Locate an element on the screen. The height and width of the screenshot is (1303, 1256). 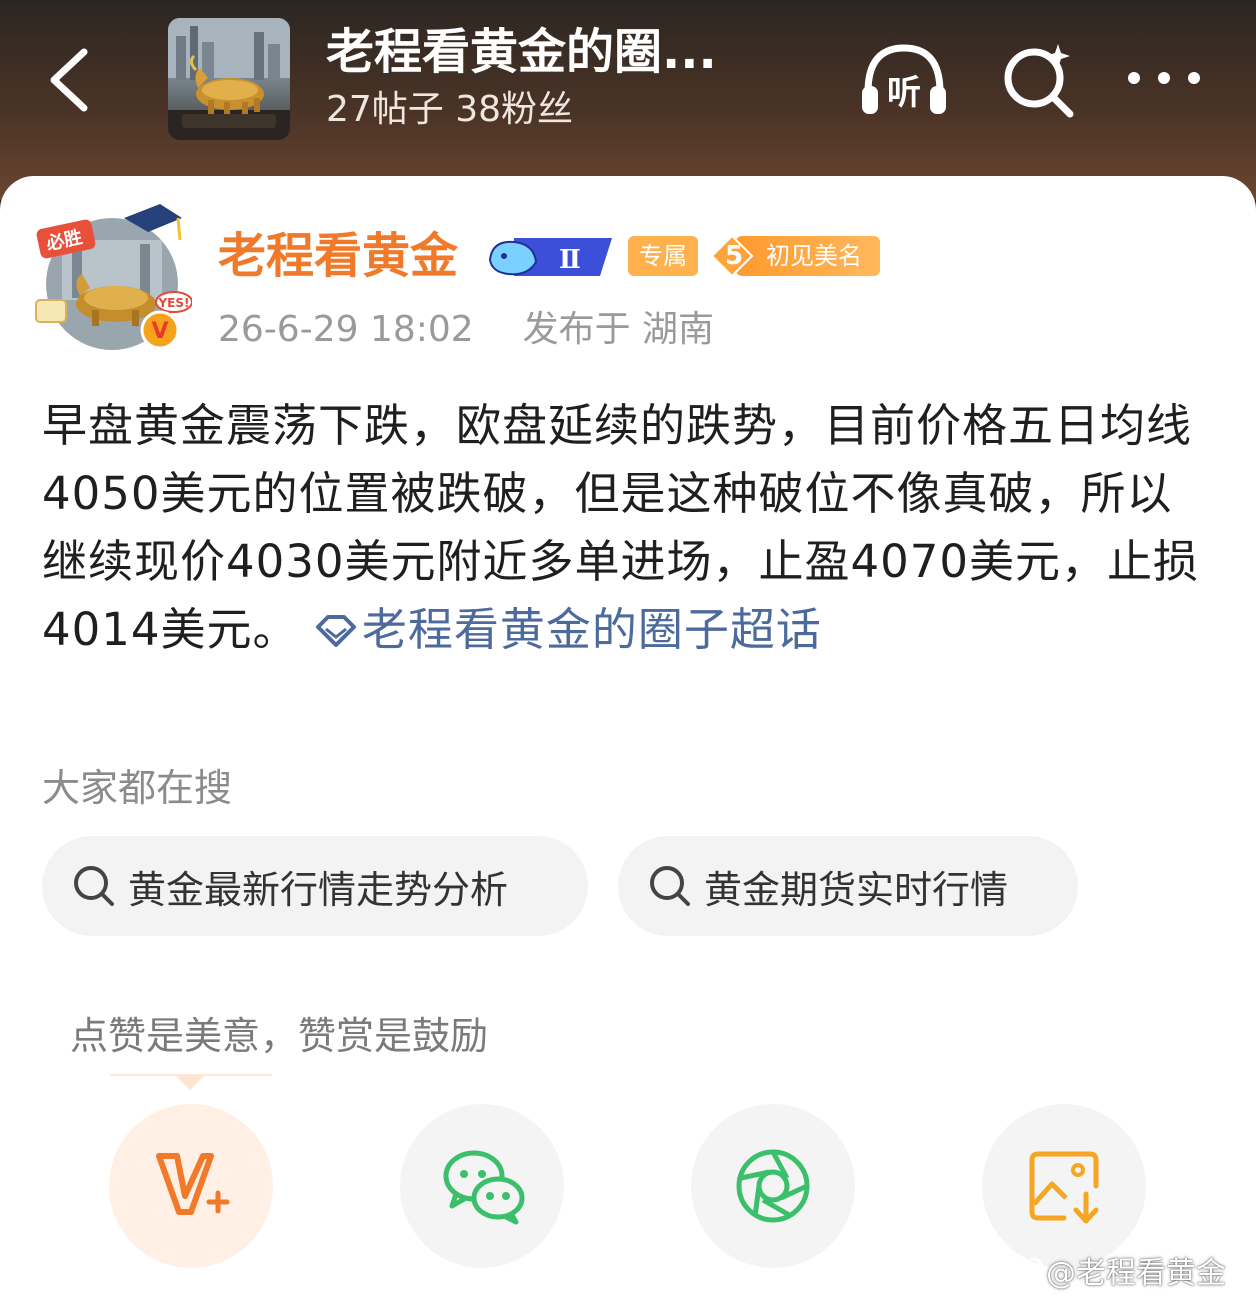
search-chip: 黄金期货实时行情 is located at coordinates (848, 886).